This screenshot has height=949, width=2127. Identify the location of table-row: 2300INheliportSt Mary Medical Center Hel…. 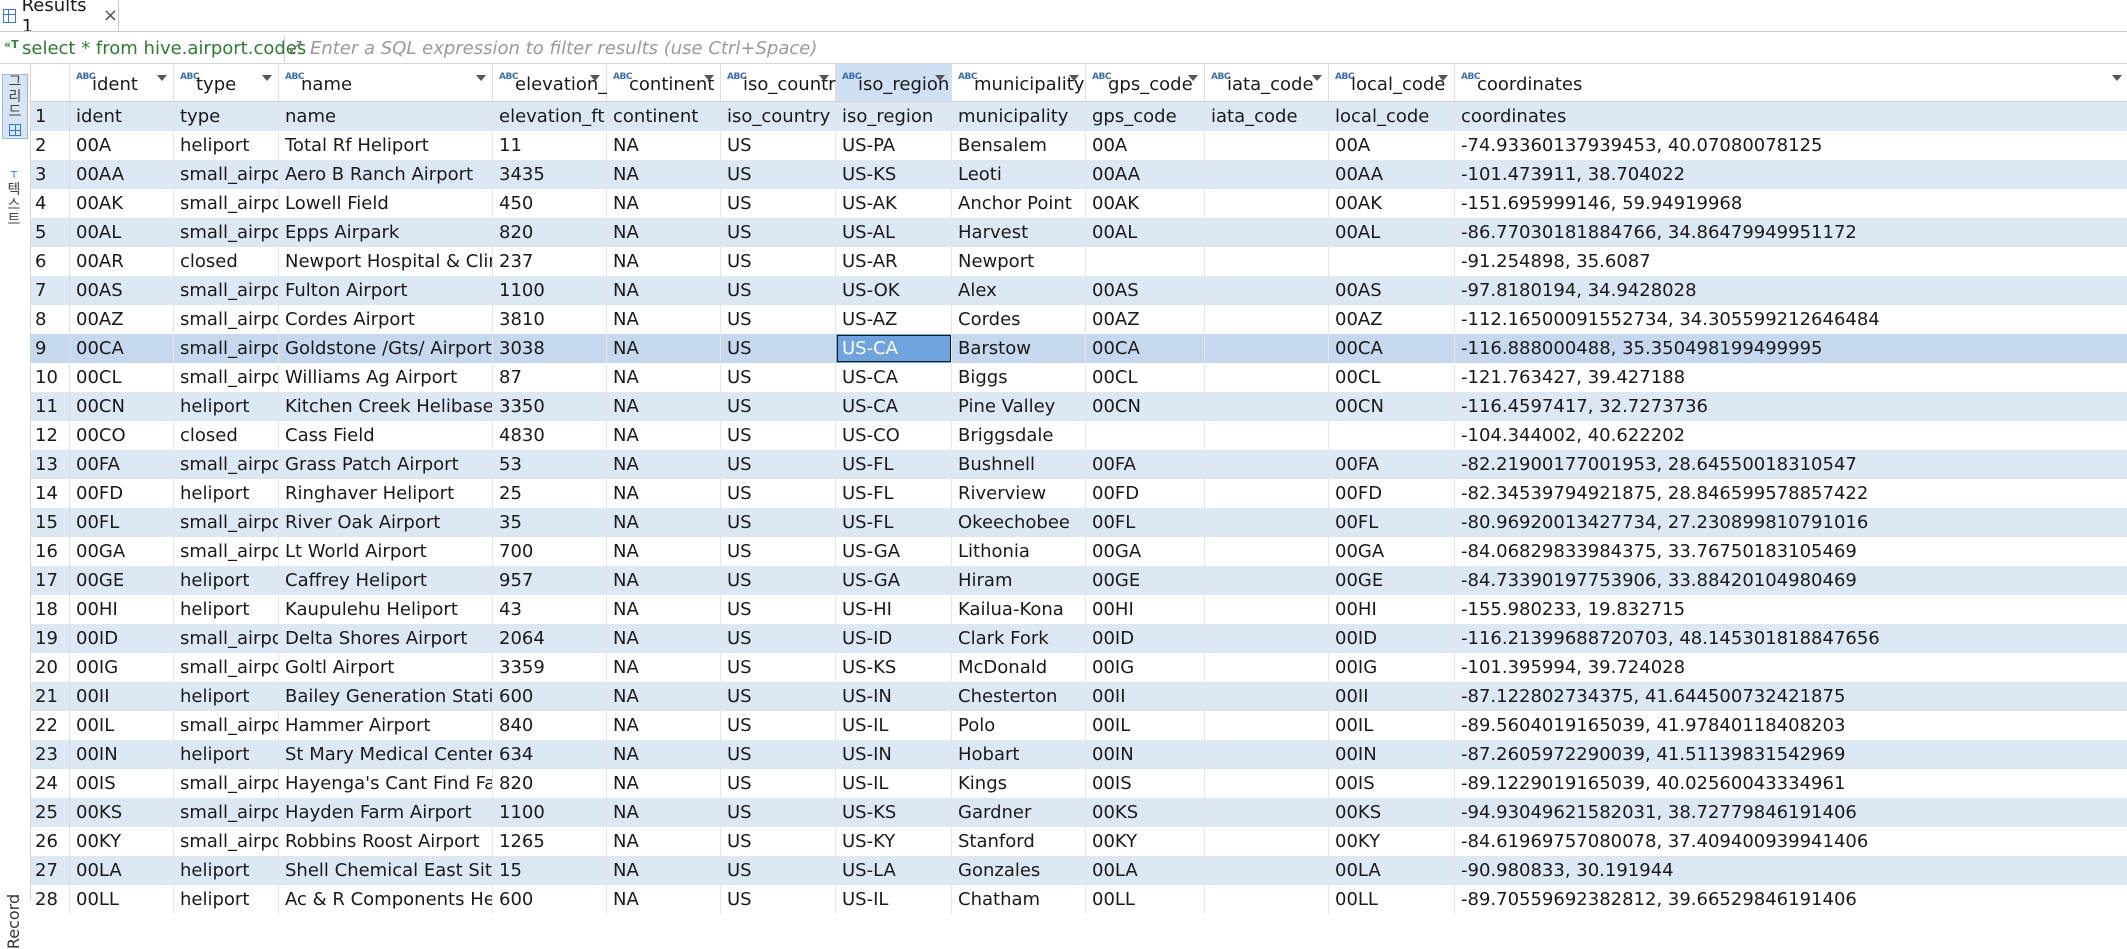
(1079, 754).